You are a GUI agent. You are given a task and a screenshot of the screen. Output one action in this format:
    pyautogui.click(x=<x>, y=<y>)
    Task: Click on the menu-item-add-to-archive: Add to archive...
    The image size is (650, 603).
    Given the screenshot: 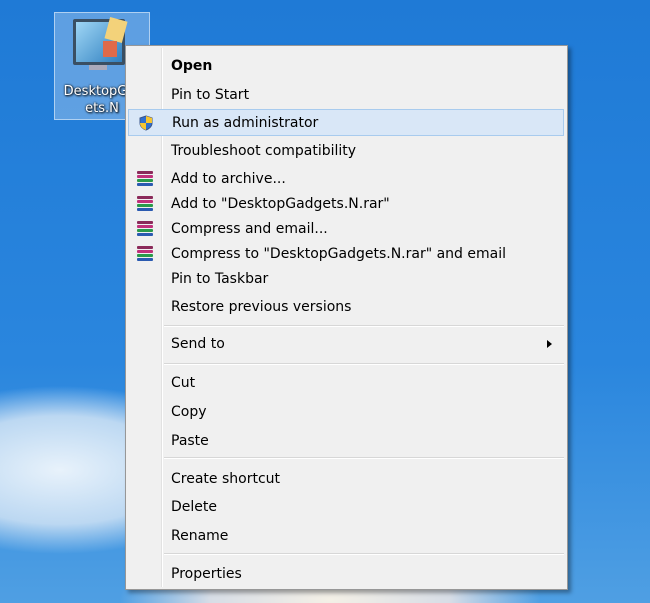 What is the action you would take?
    pyautogui.click(x=346, y=179)
    